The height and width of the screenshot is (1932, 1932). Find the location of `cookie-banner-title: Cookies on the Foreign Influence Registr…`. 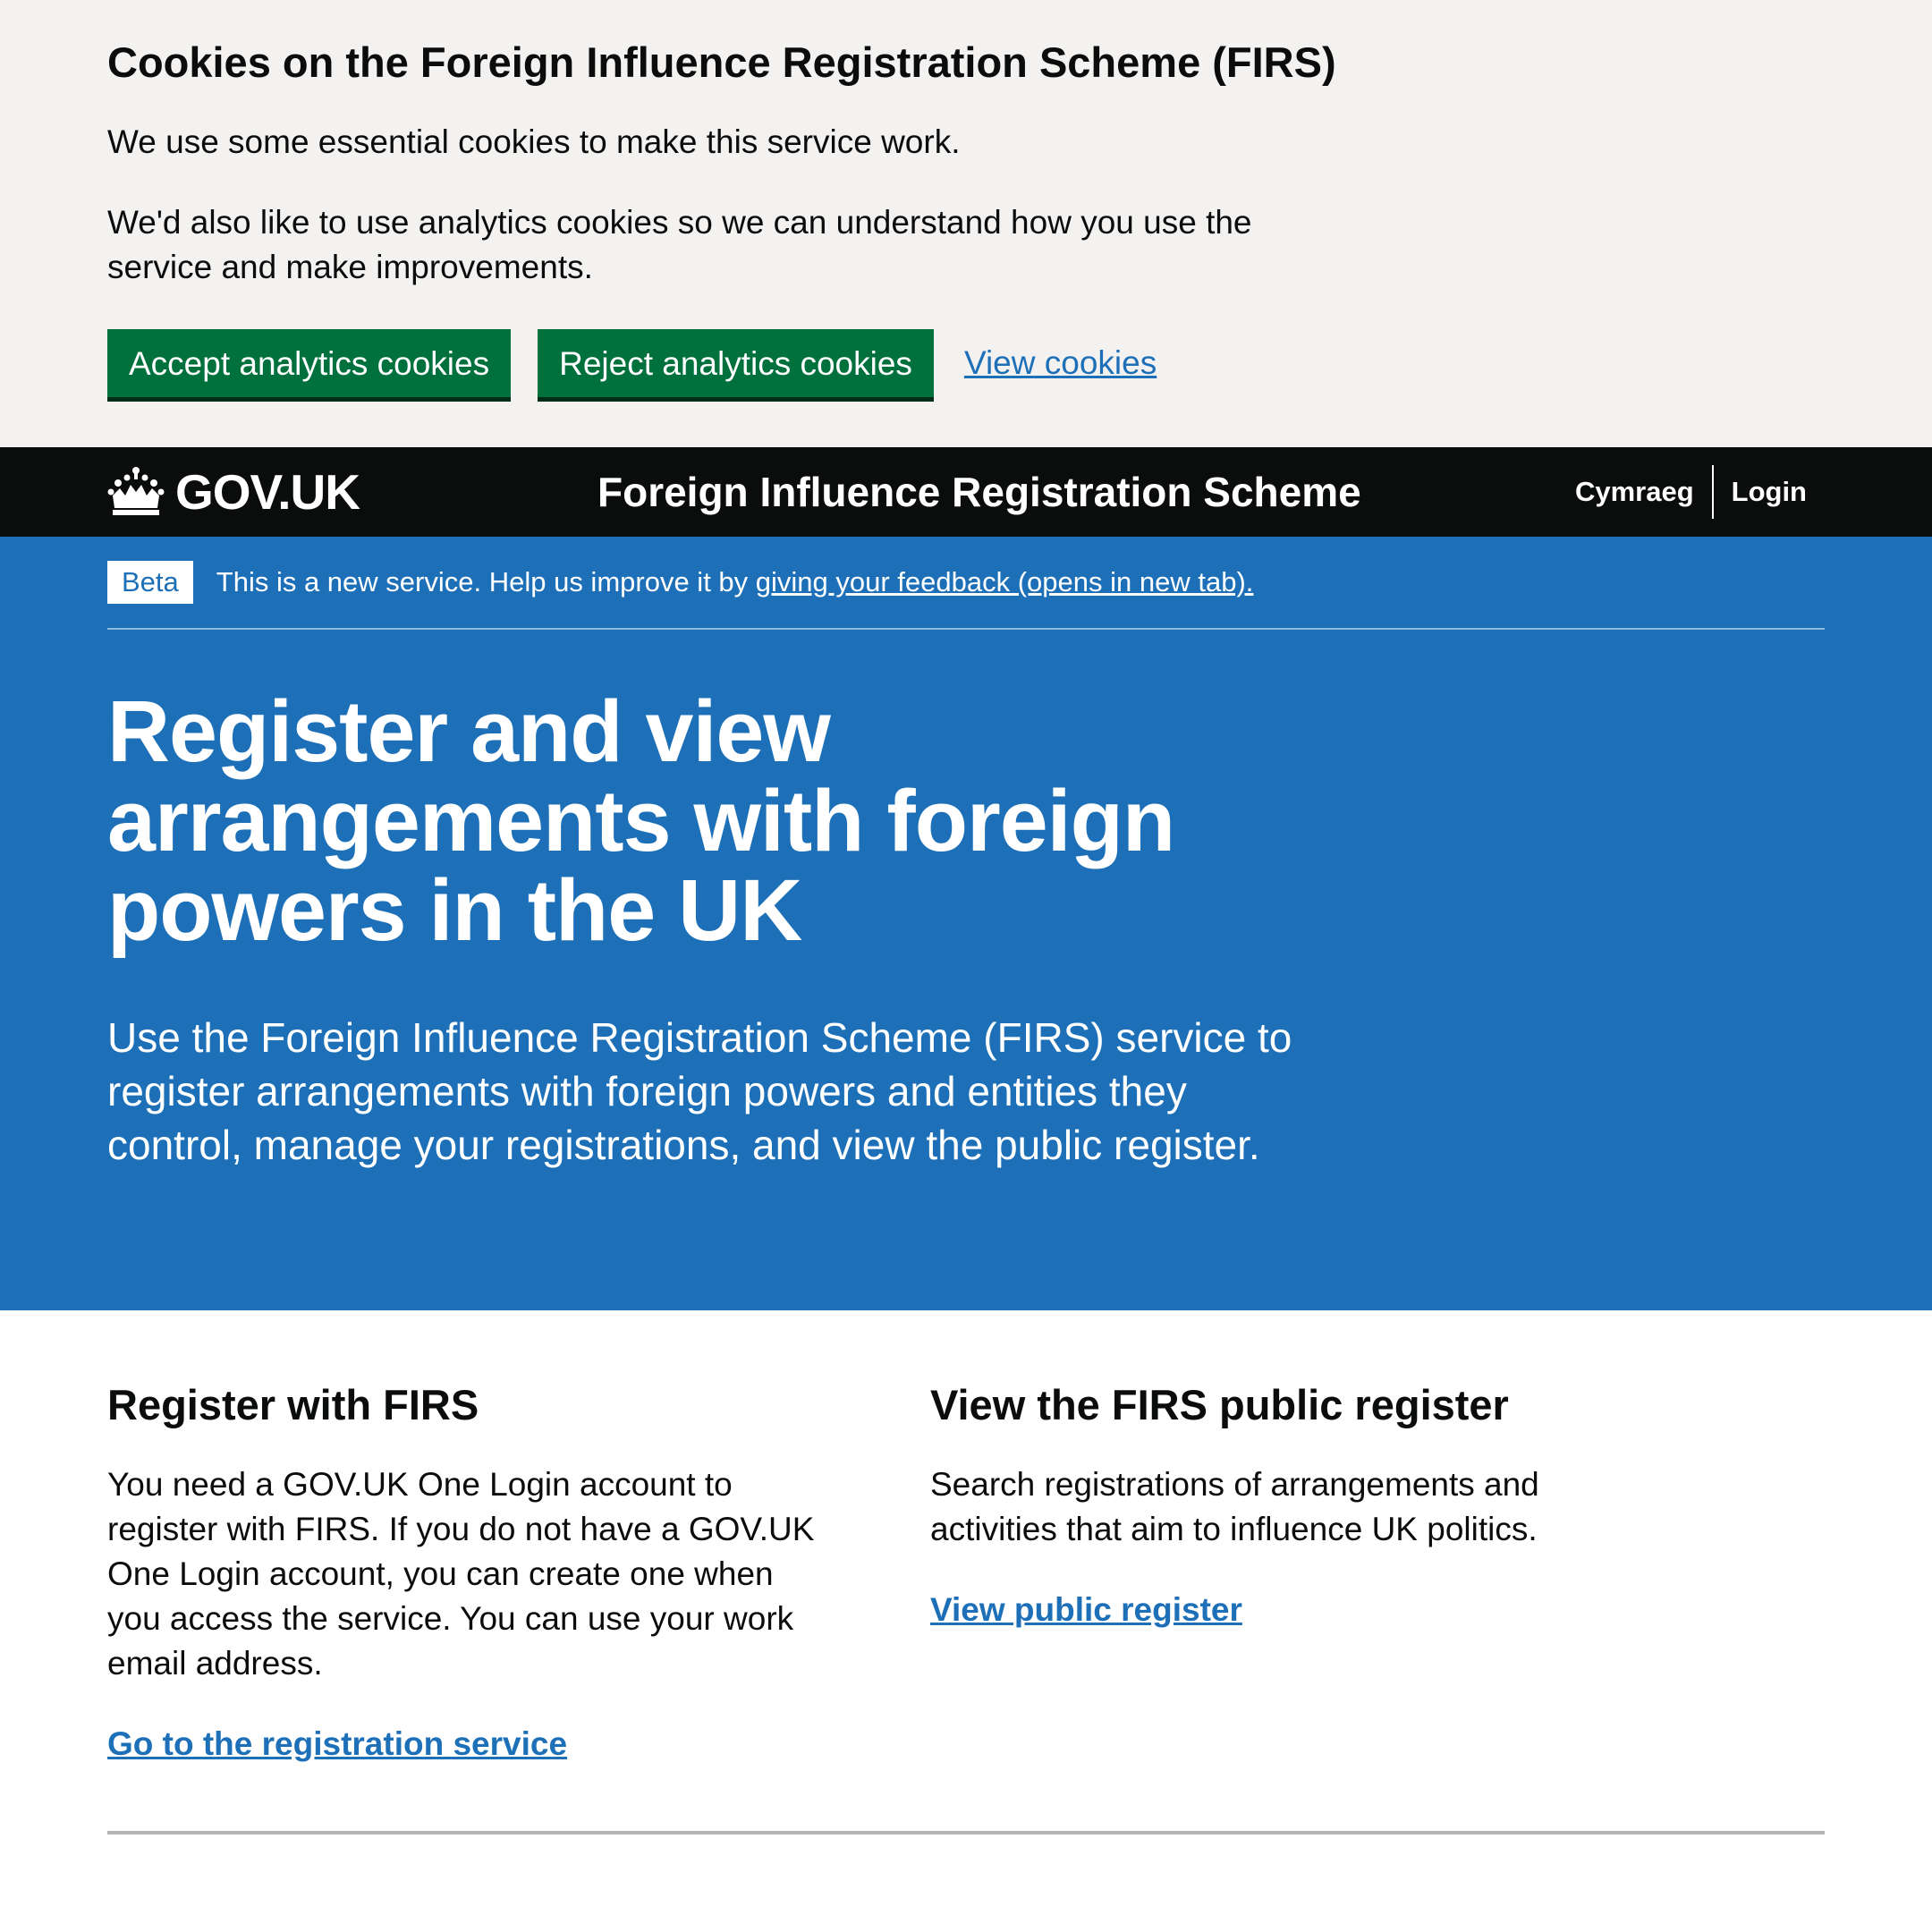

cookie-banner-title: Cookies on the Foreign Influence Registr… is located at coordinates (721, 62).